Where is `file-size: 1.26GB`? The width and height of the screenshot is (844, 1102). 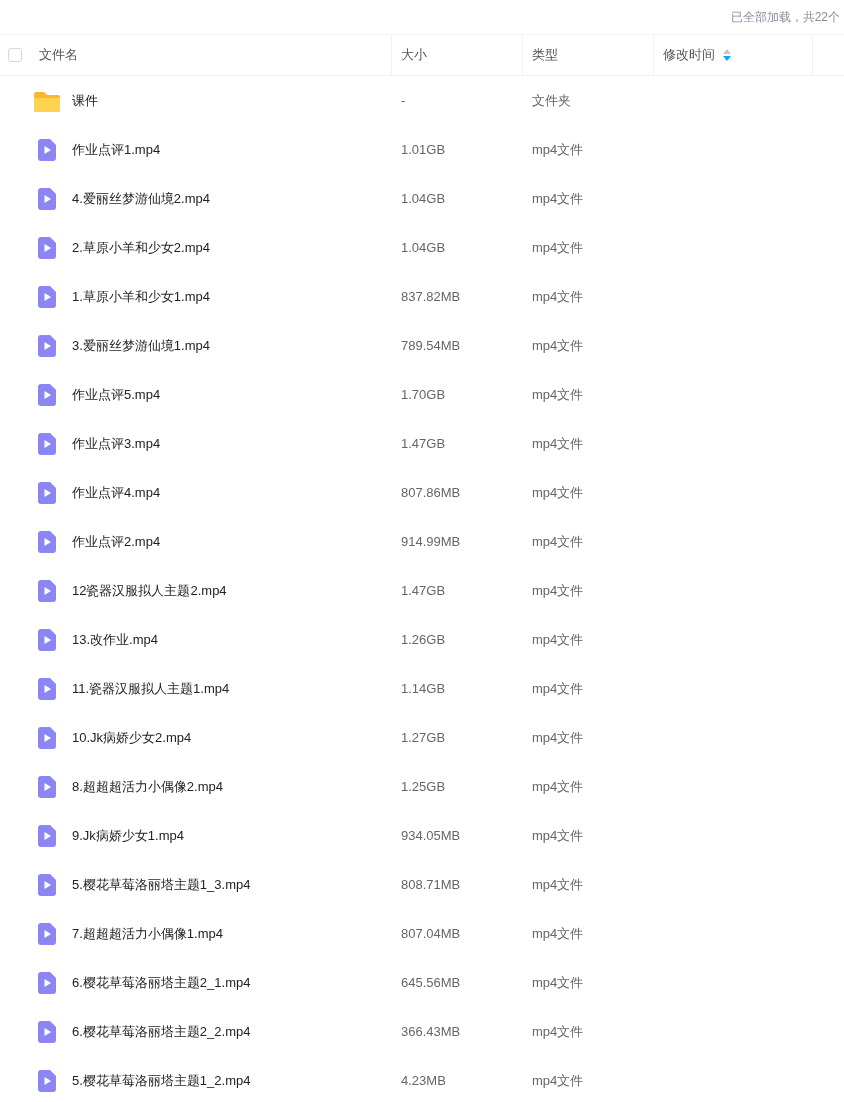 file-size: 1.26GB is located at coordinates (423, 639).